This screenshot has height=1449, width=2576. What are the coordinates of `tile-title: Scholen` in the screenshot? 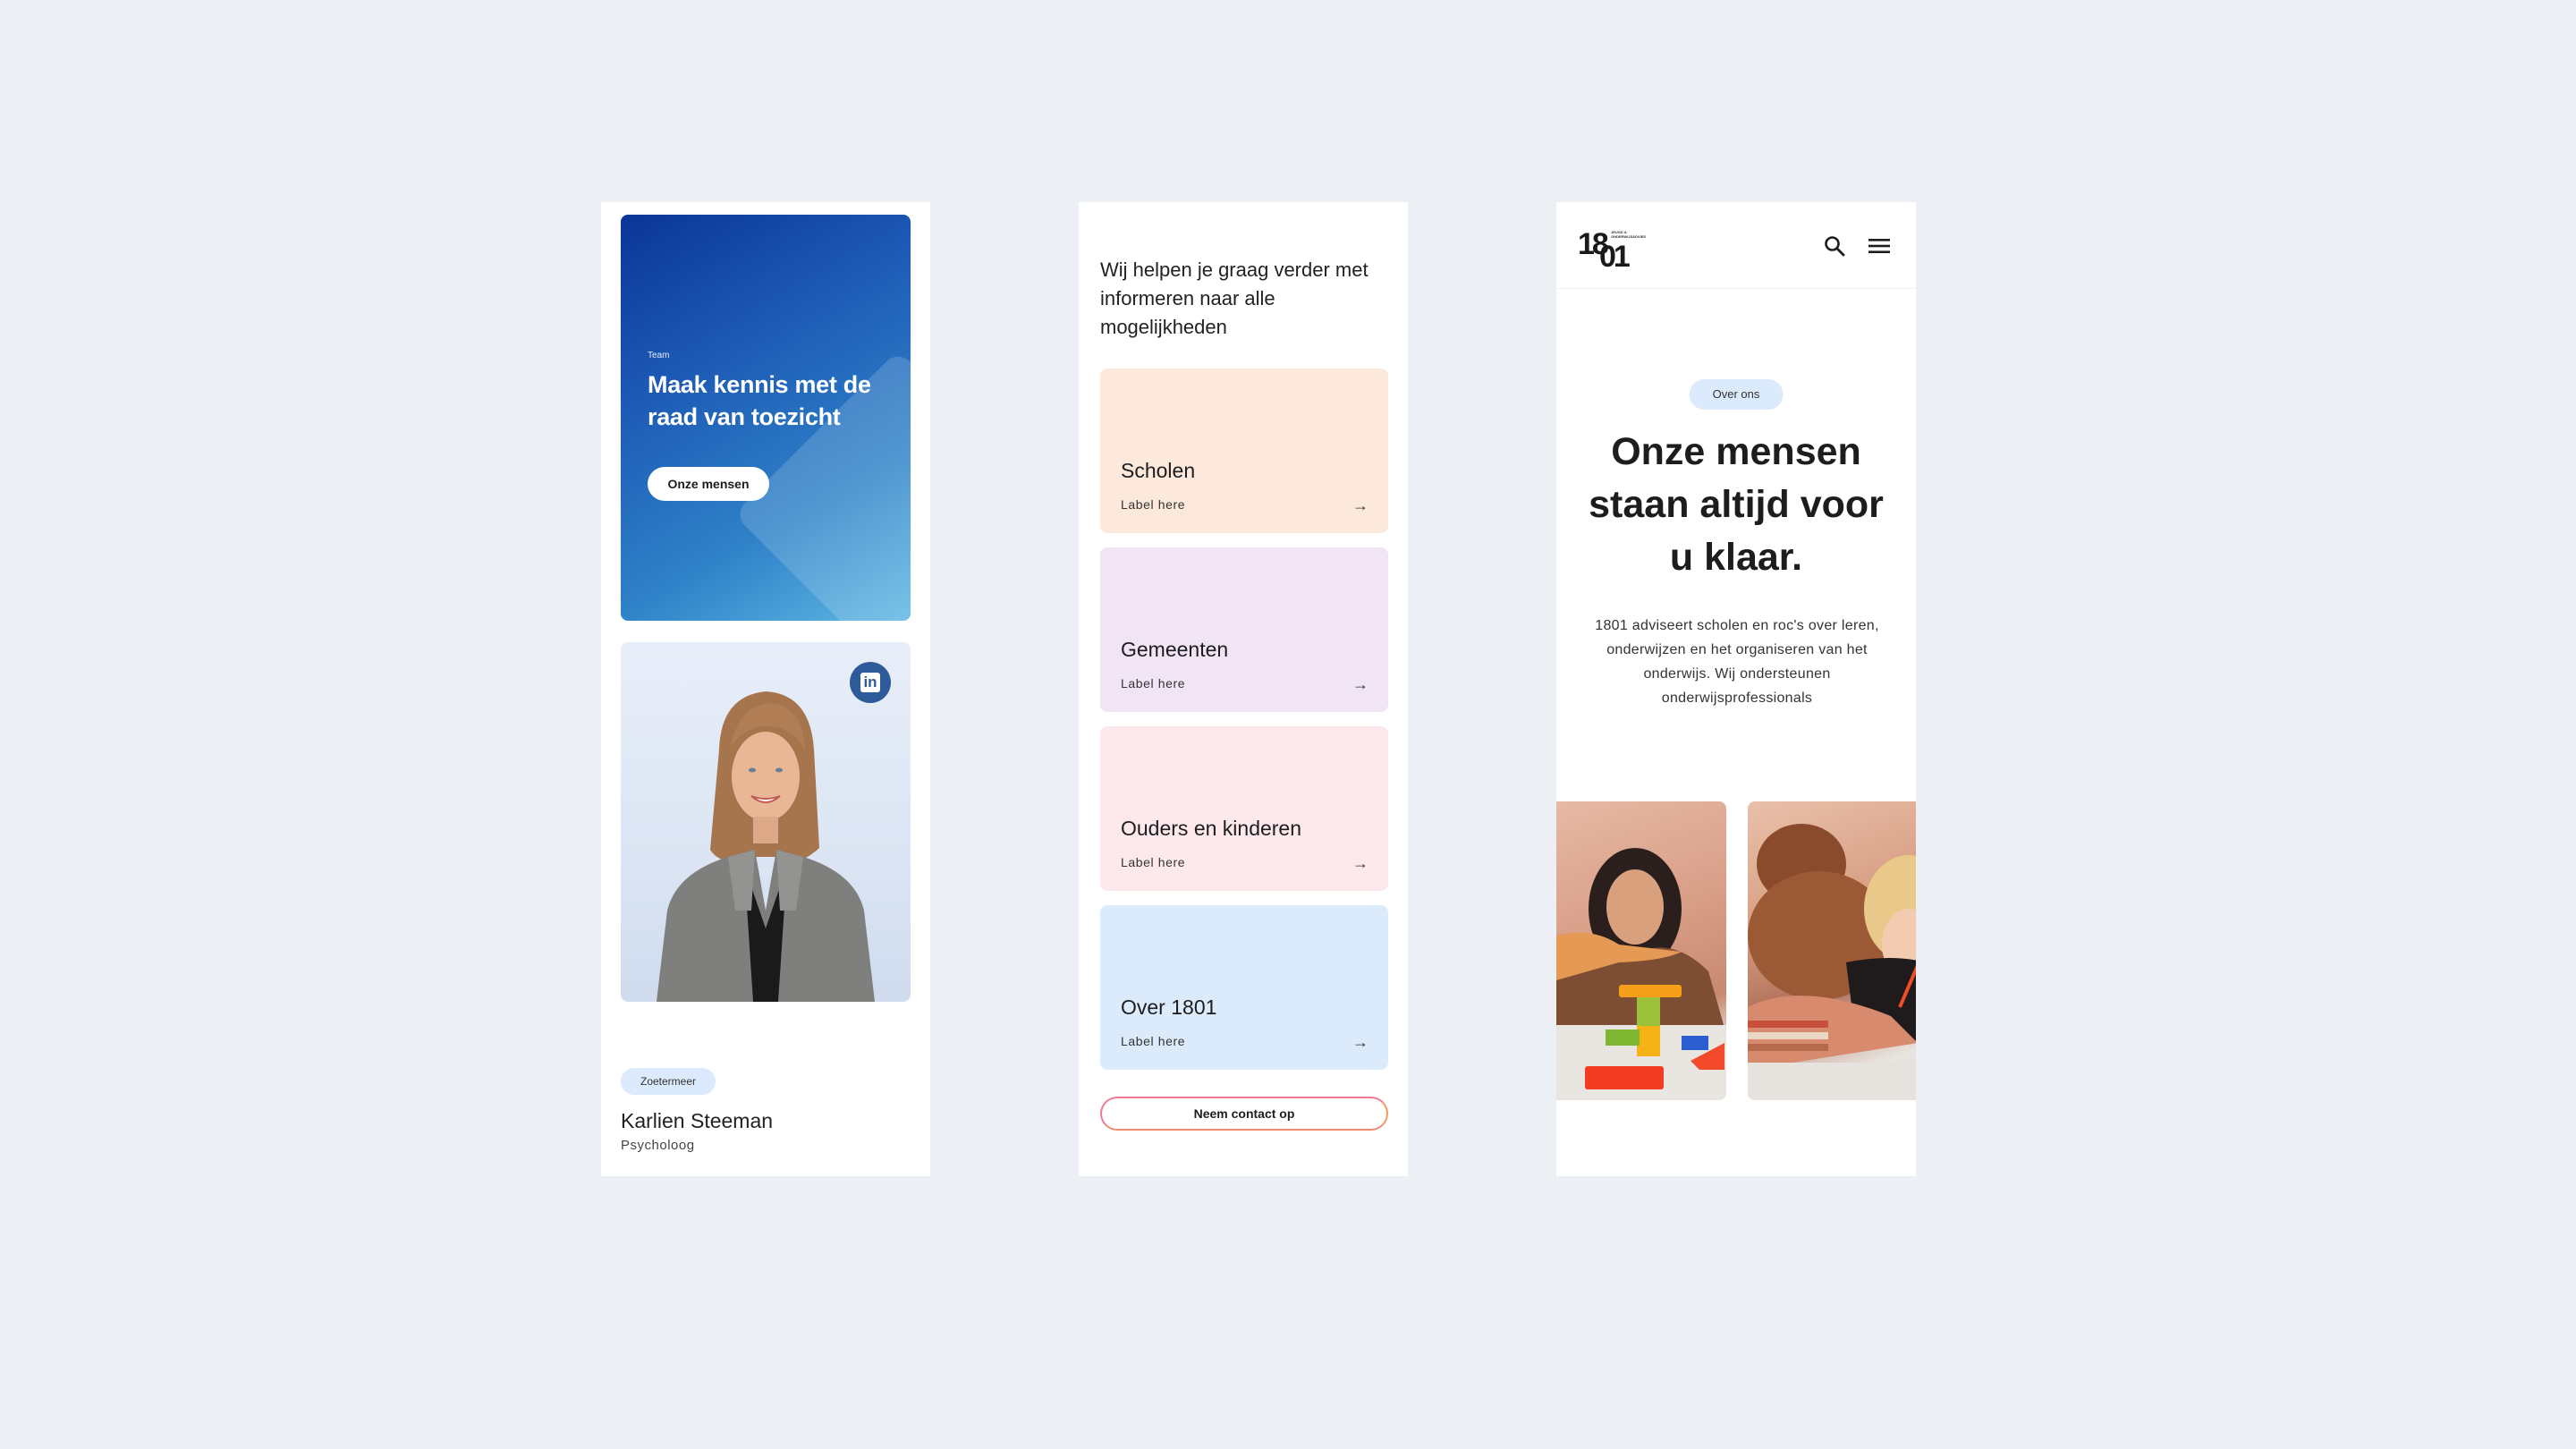 It's located at (1158, 470).